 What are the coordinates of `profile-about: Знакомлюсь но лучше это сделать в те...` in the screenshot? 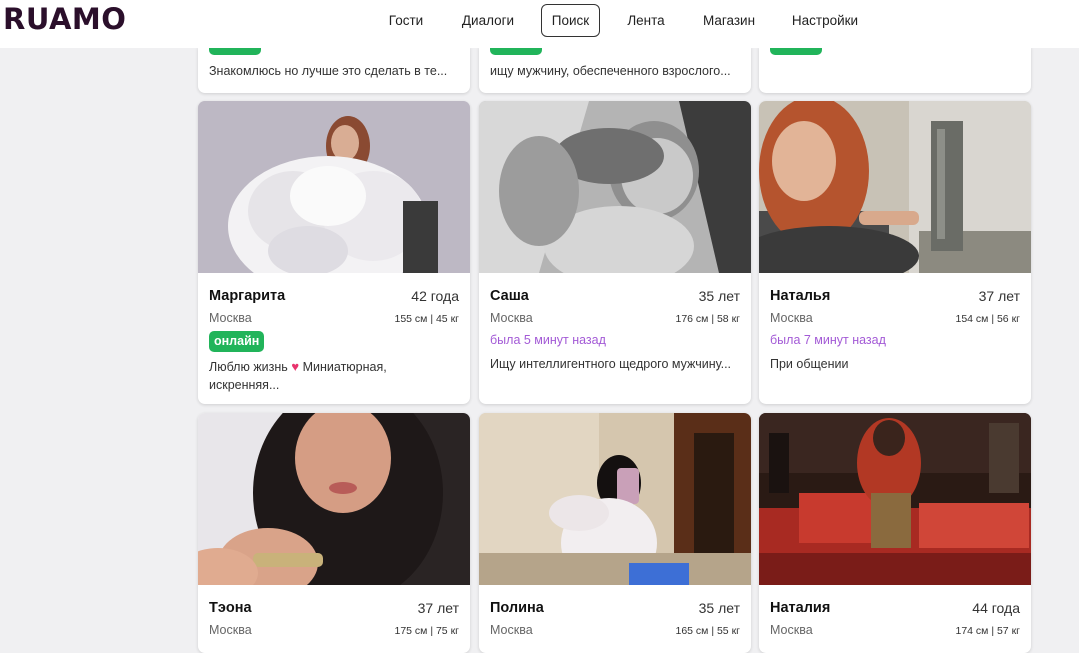 It's located at (328, 71).